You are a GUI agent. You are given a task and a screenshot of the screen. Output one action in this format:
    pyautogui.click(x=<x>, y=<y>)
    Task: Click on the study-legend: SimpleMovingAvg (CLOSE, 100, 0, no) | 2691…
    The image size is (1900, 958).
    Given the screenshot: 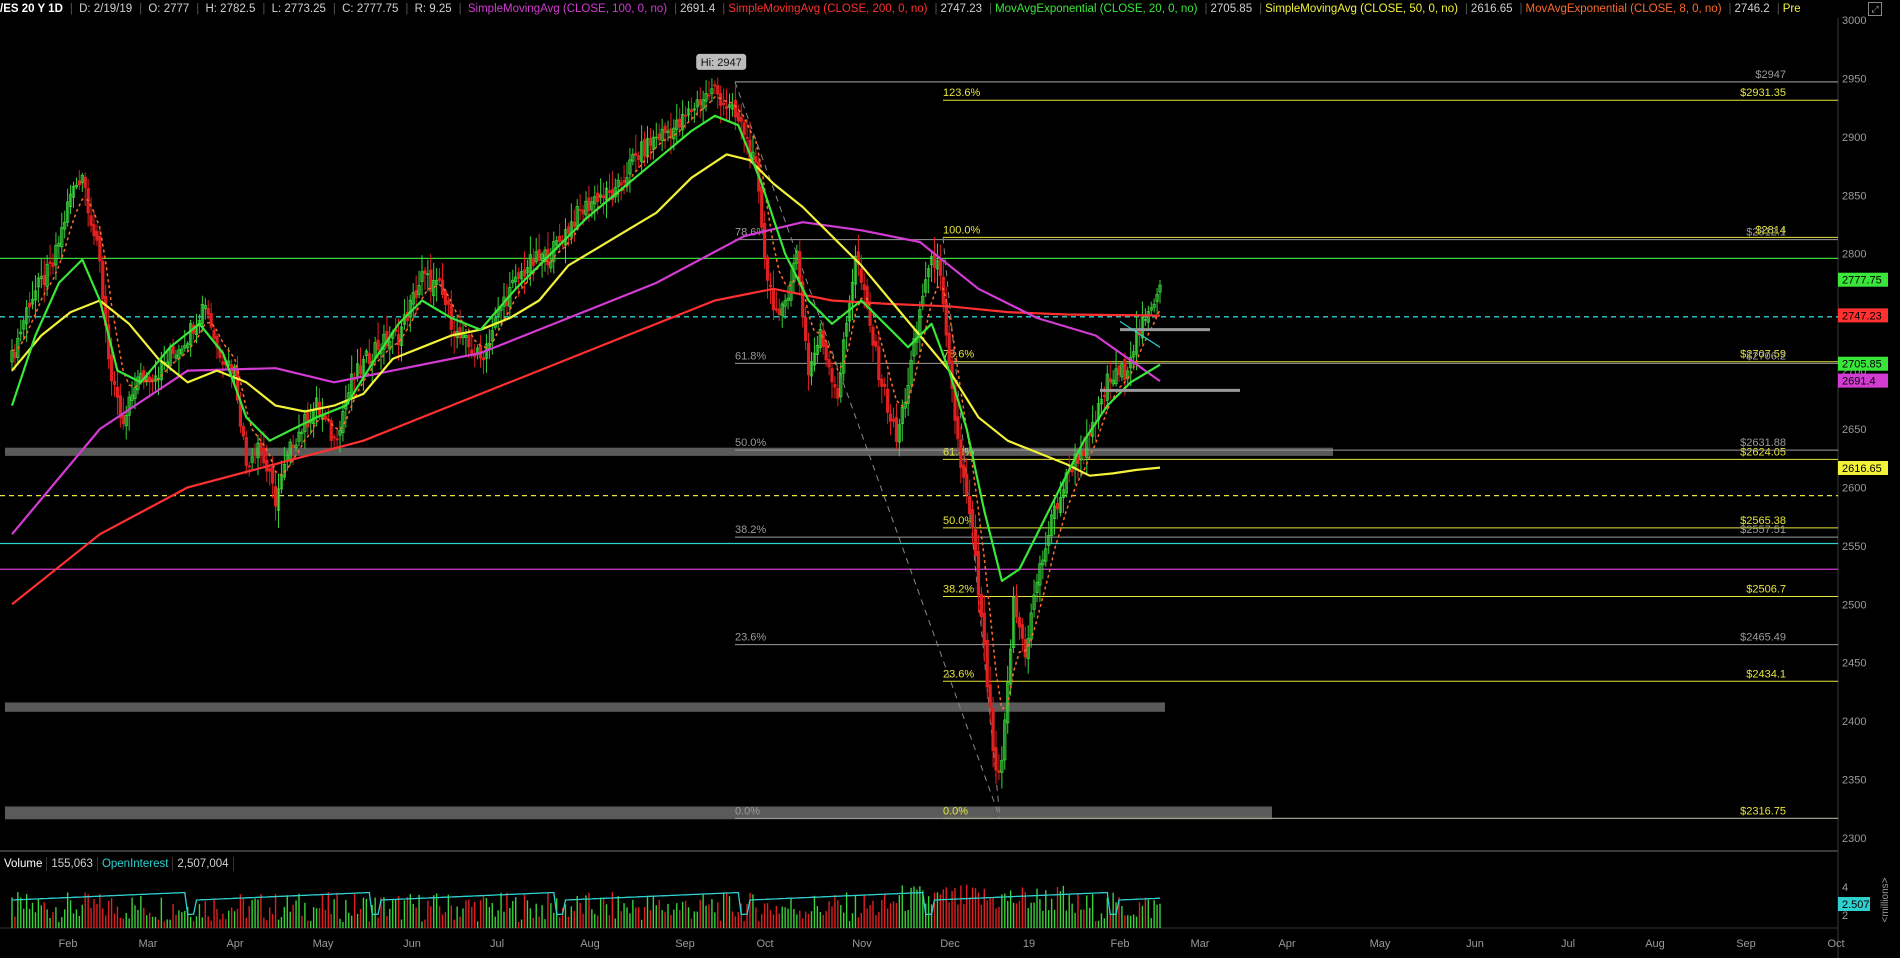 What is the action you would take?
    pyautogui.click(x=1134, y=9)
    